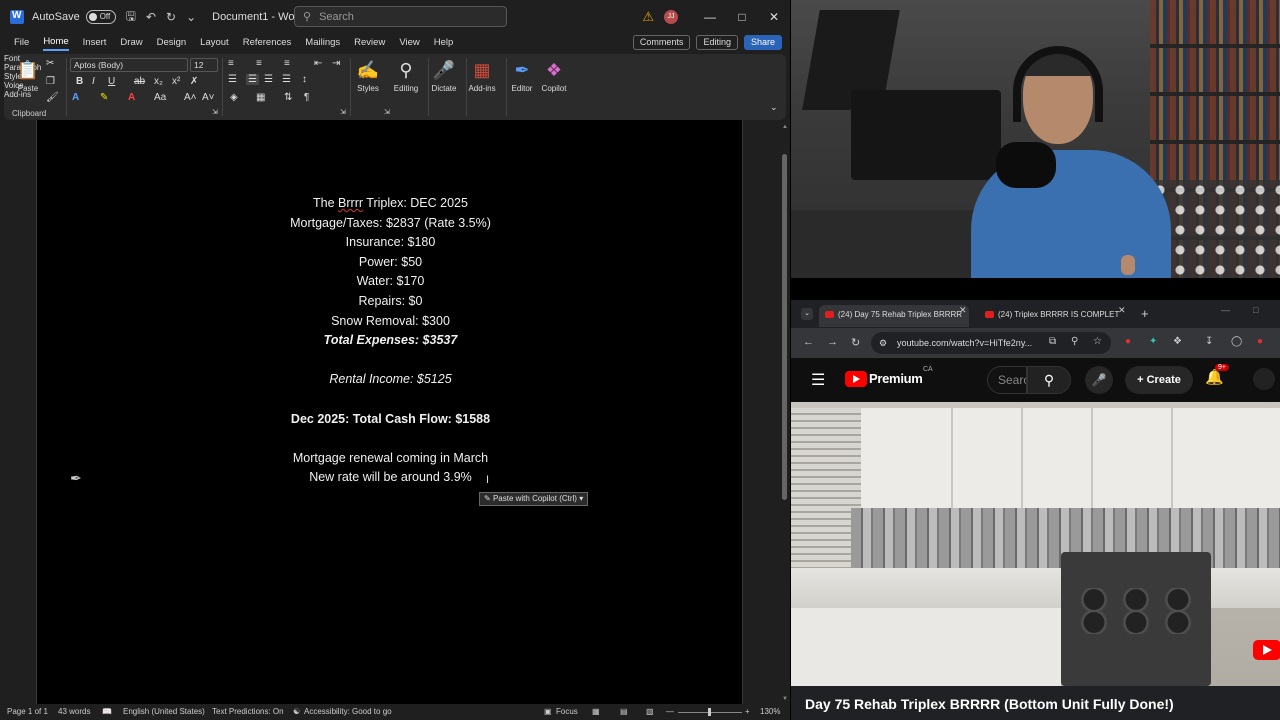 The width and height of the screenshot is (1280, 720). I want to click on focus-button: Focus, so click(567, 711).